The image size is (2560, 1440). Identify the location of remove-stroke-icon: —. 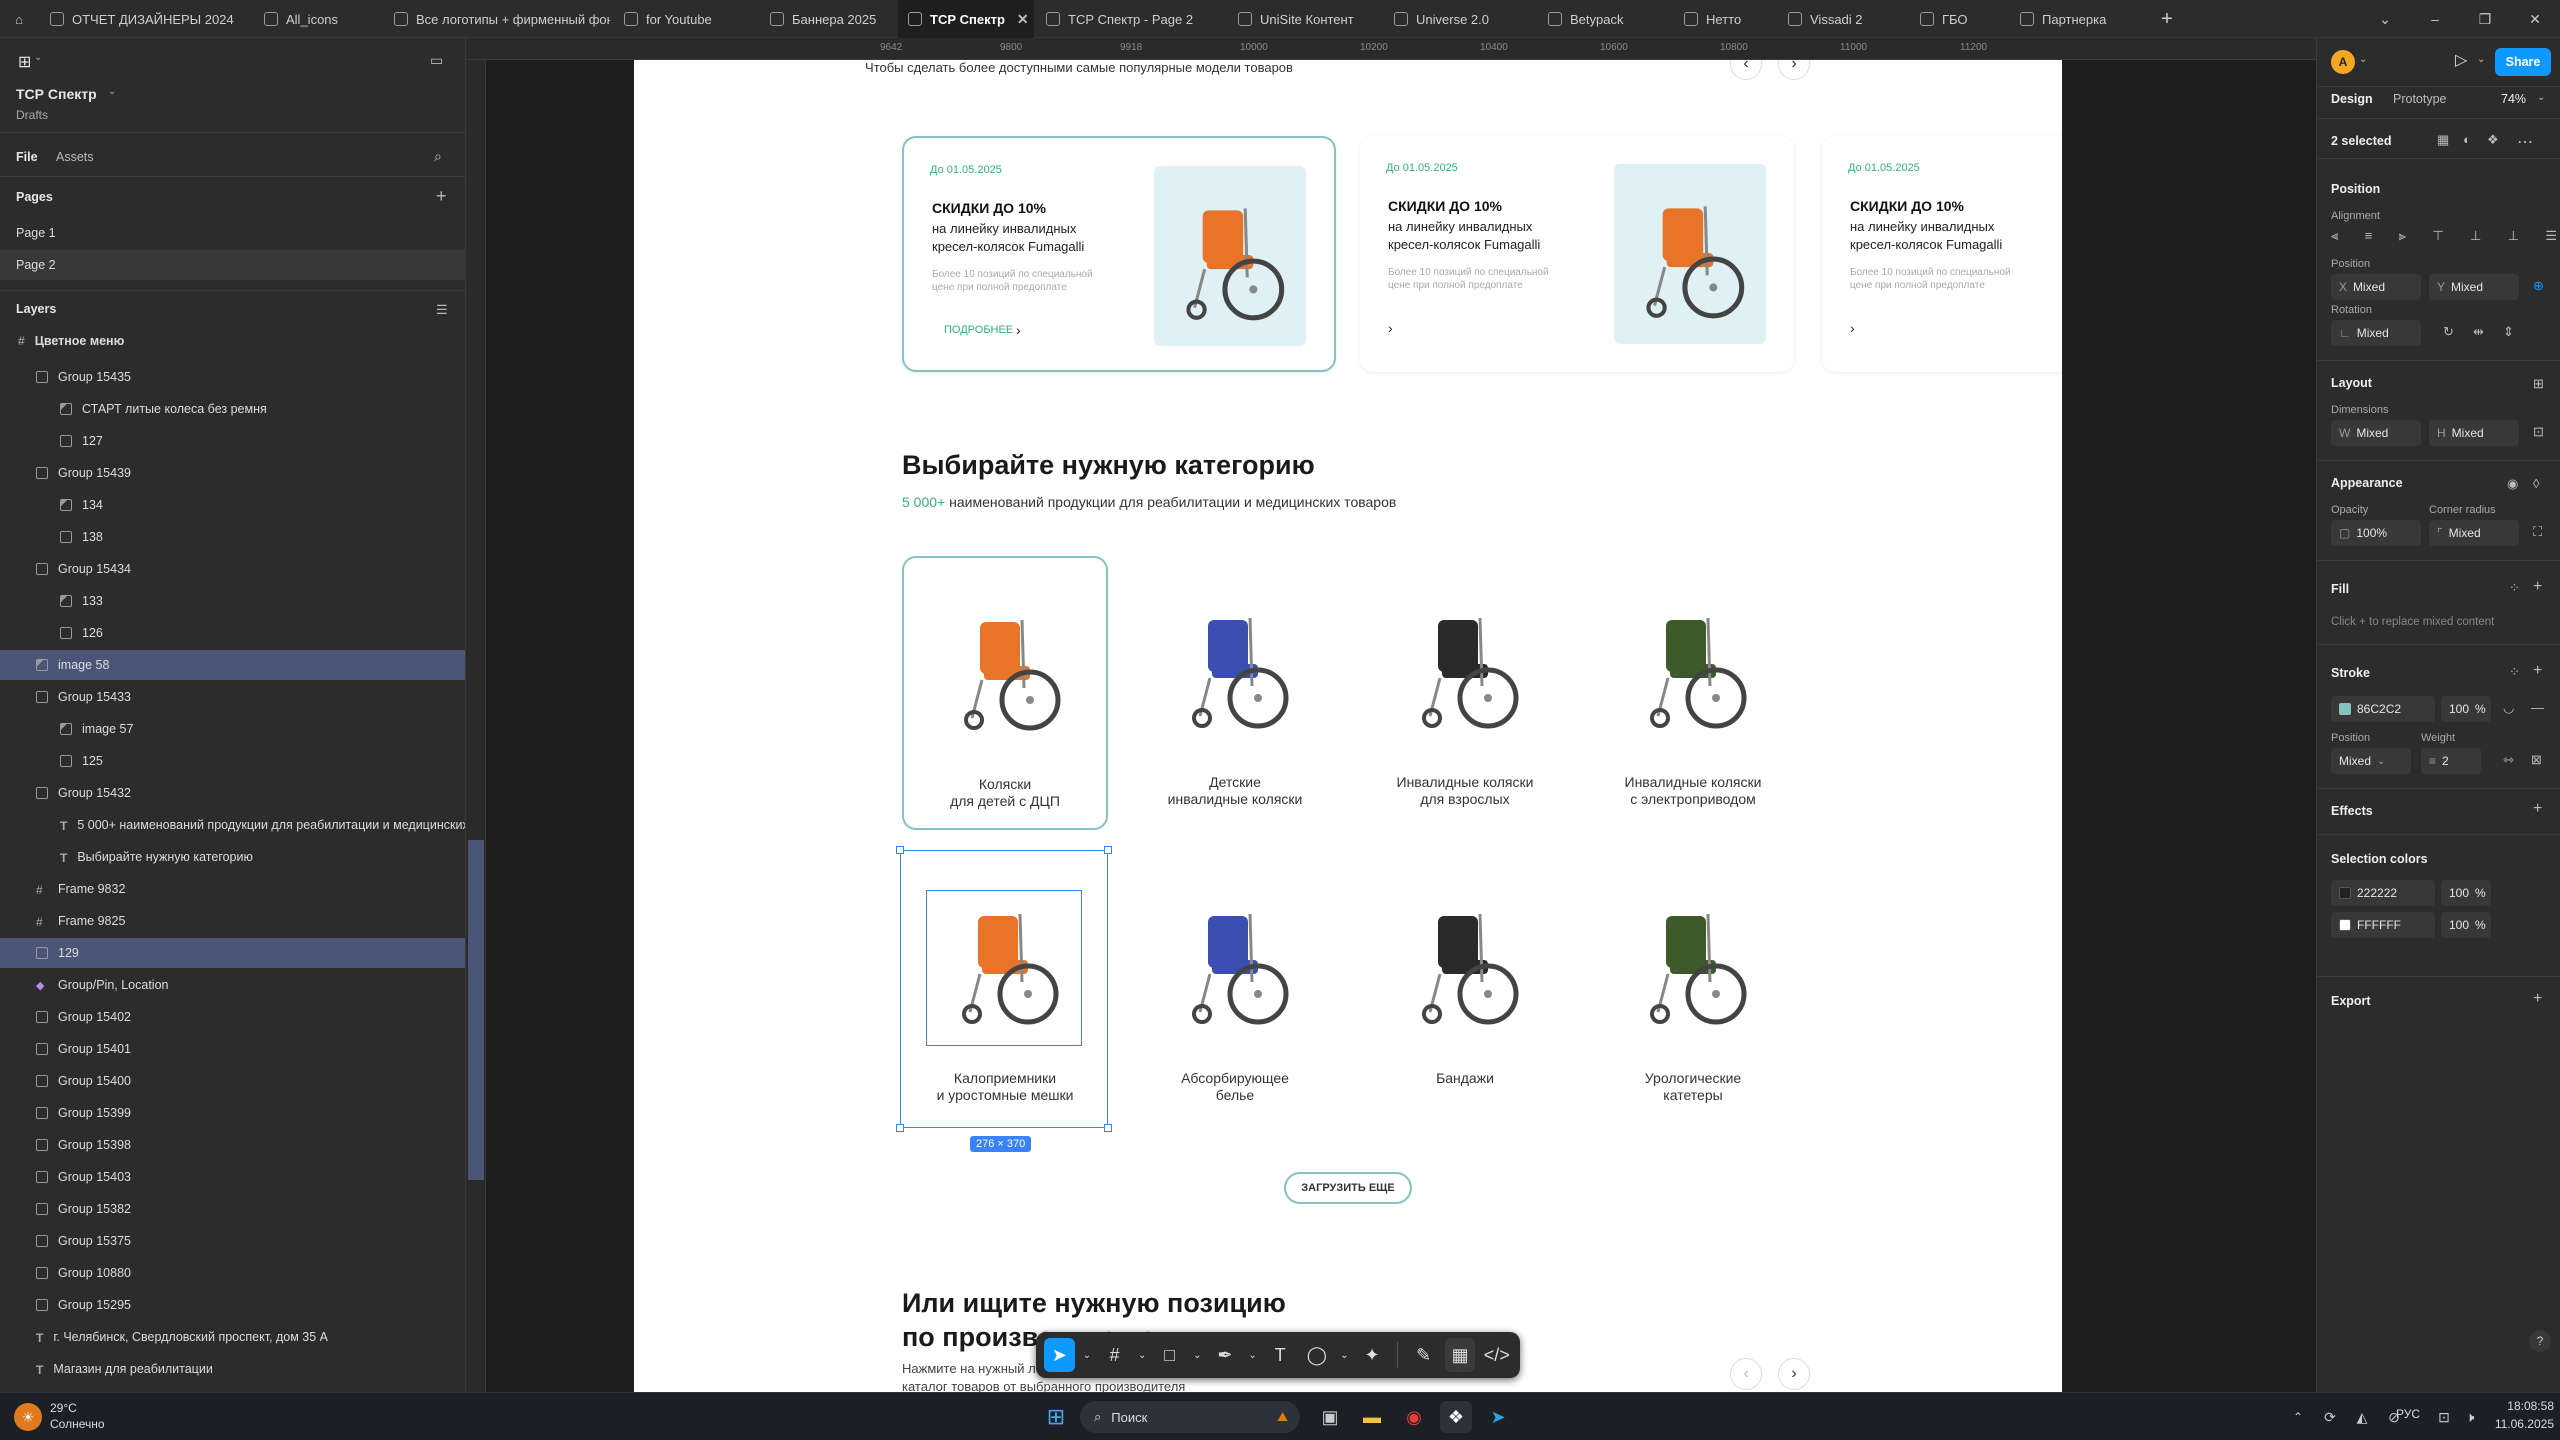
(2537, 707).